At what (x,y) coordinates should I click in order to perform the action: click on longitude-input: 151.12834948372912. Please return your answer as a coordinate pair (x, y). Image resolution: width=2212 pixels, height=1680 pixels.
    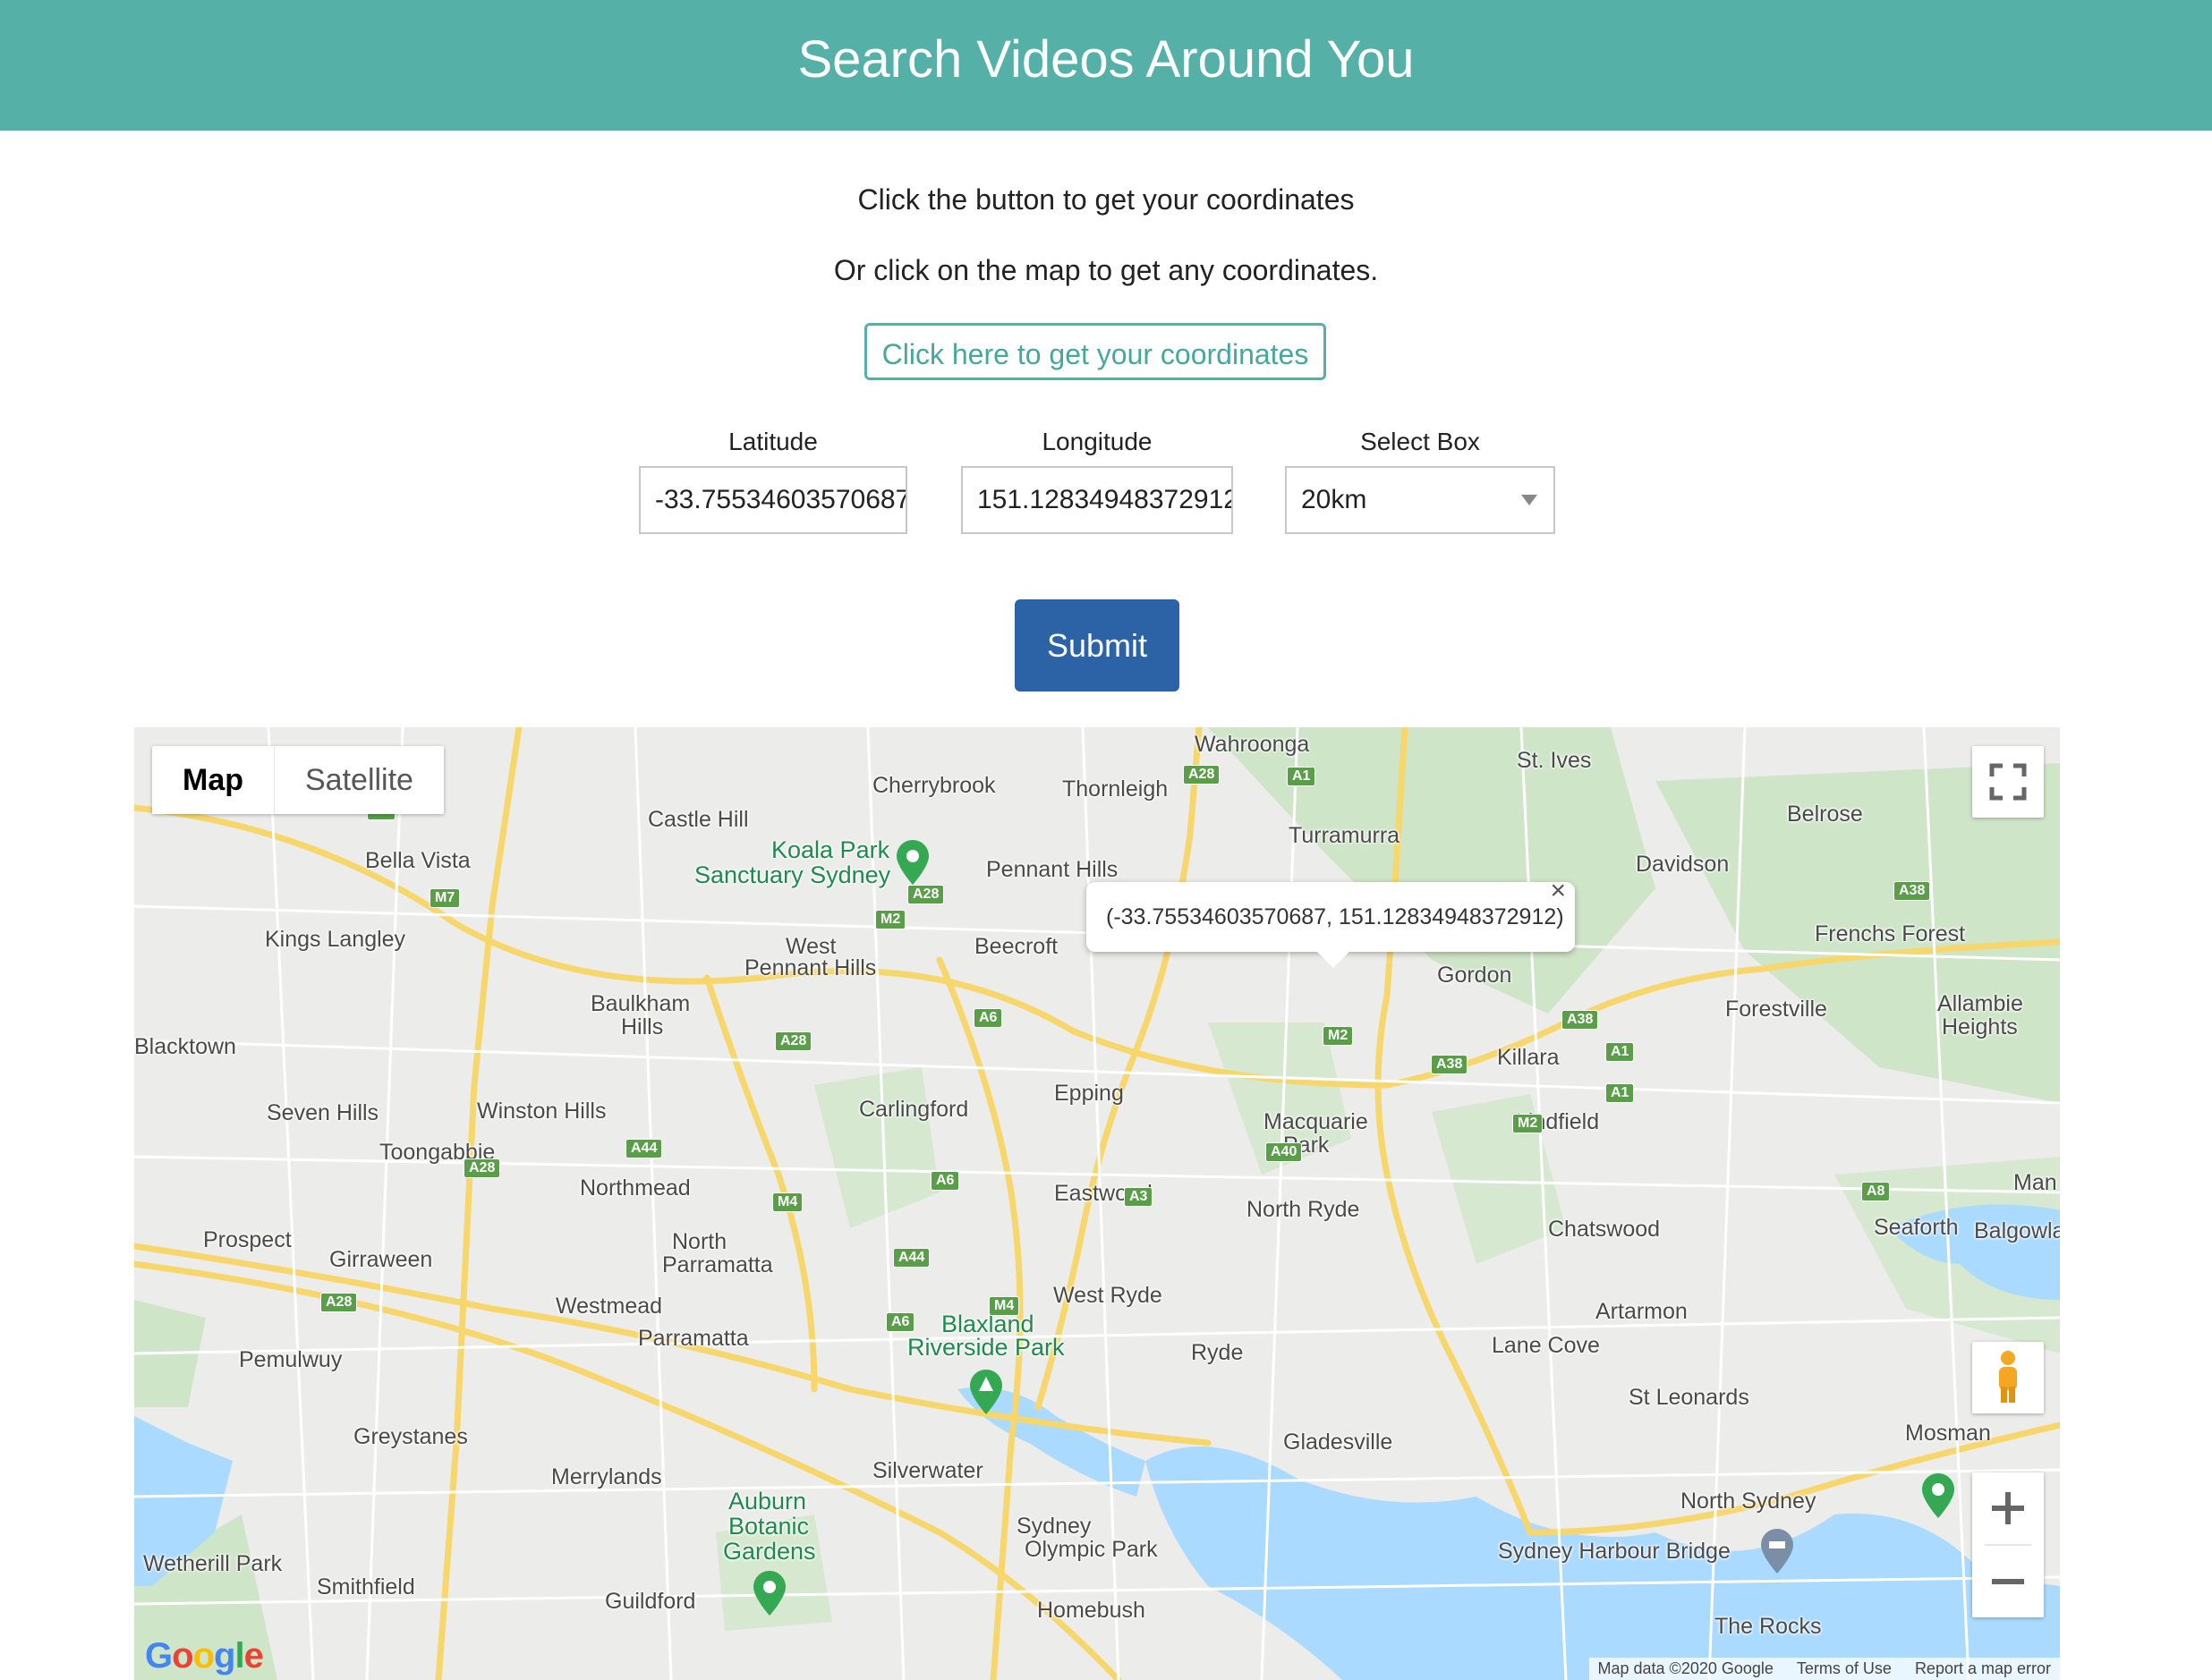
    Looking at the image, I should click on (1097, 500).